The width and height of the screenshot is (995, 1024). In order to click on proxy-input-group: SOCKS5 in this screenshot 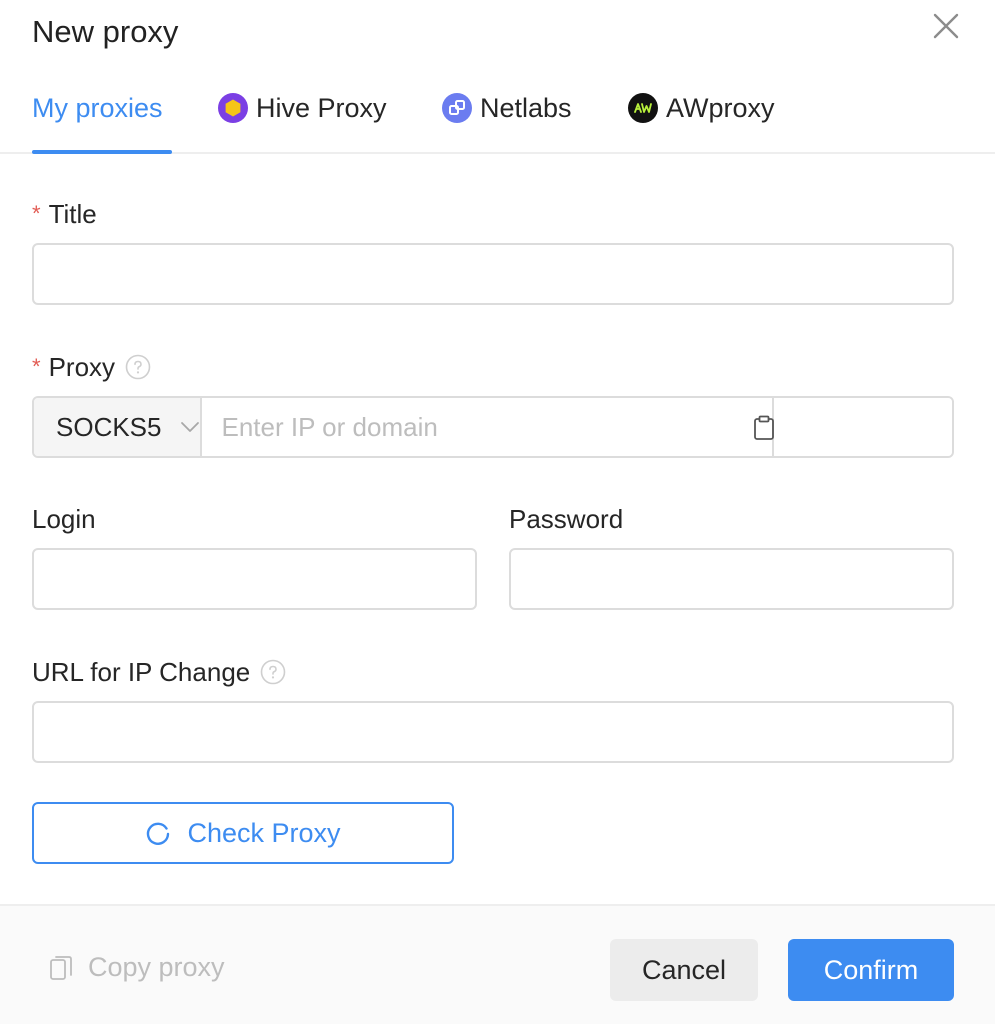, I will do `click(493, 427)`.